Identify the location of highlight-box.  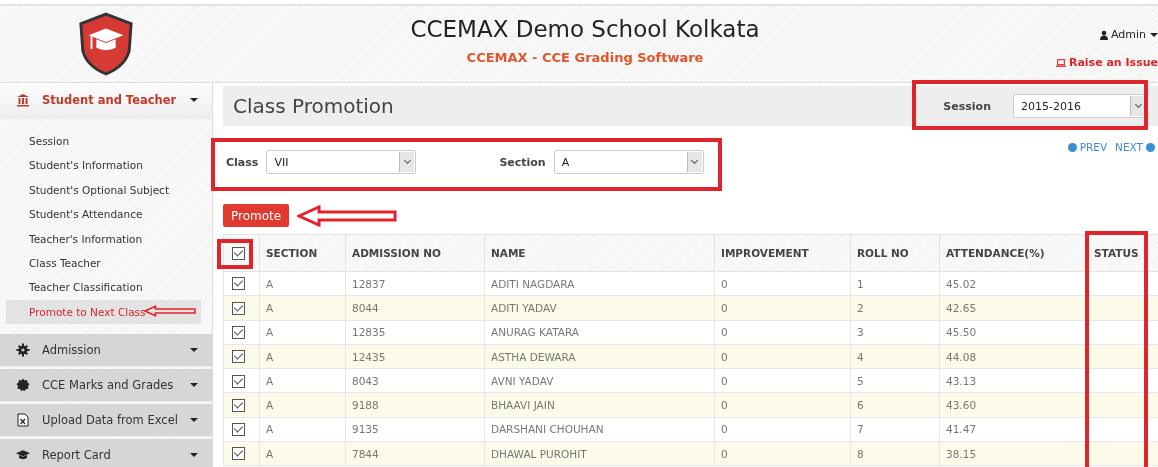
(235, 254).